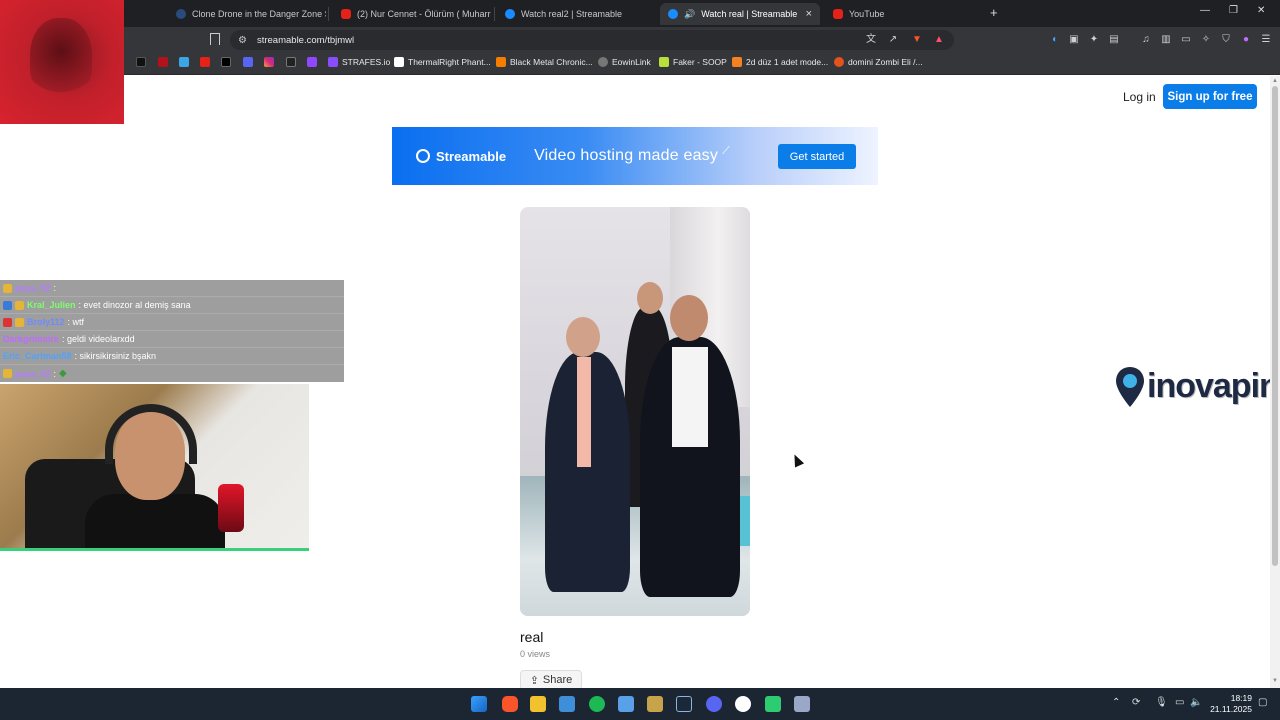 Image resolution: width=1280 pixels, height=720 pixels. I want to click on network-icon: ▭, so click(1179, 702).